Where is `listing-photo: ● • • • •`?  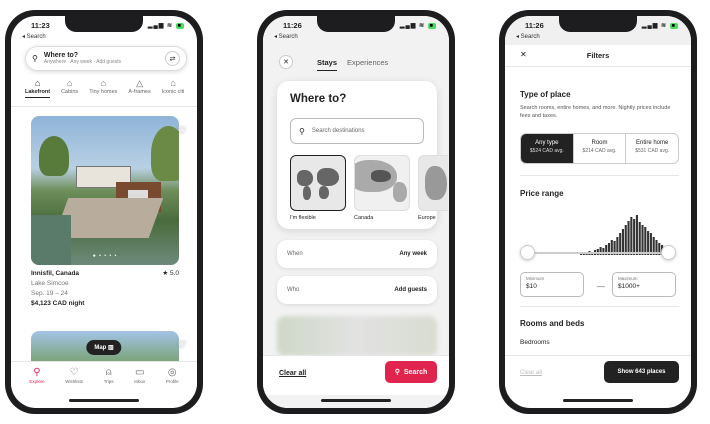
listing-photo: ● • • • • is located at coordinates (105, 190).